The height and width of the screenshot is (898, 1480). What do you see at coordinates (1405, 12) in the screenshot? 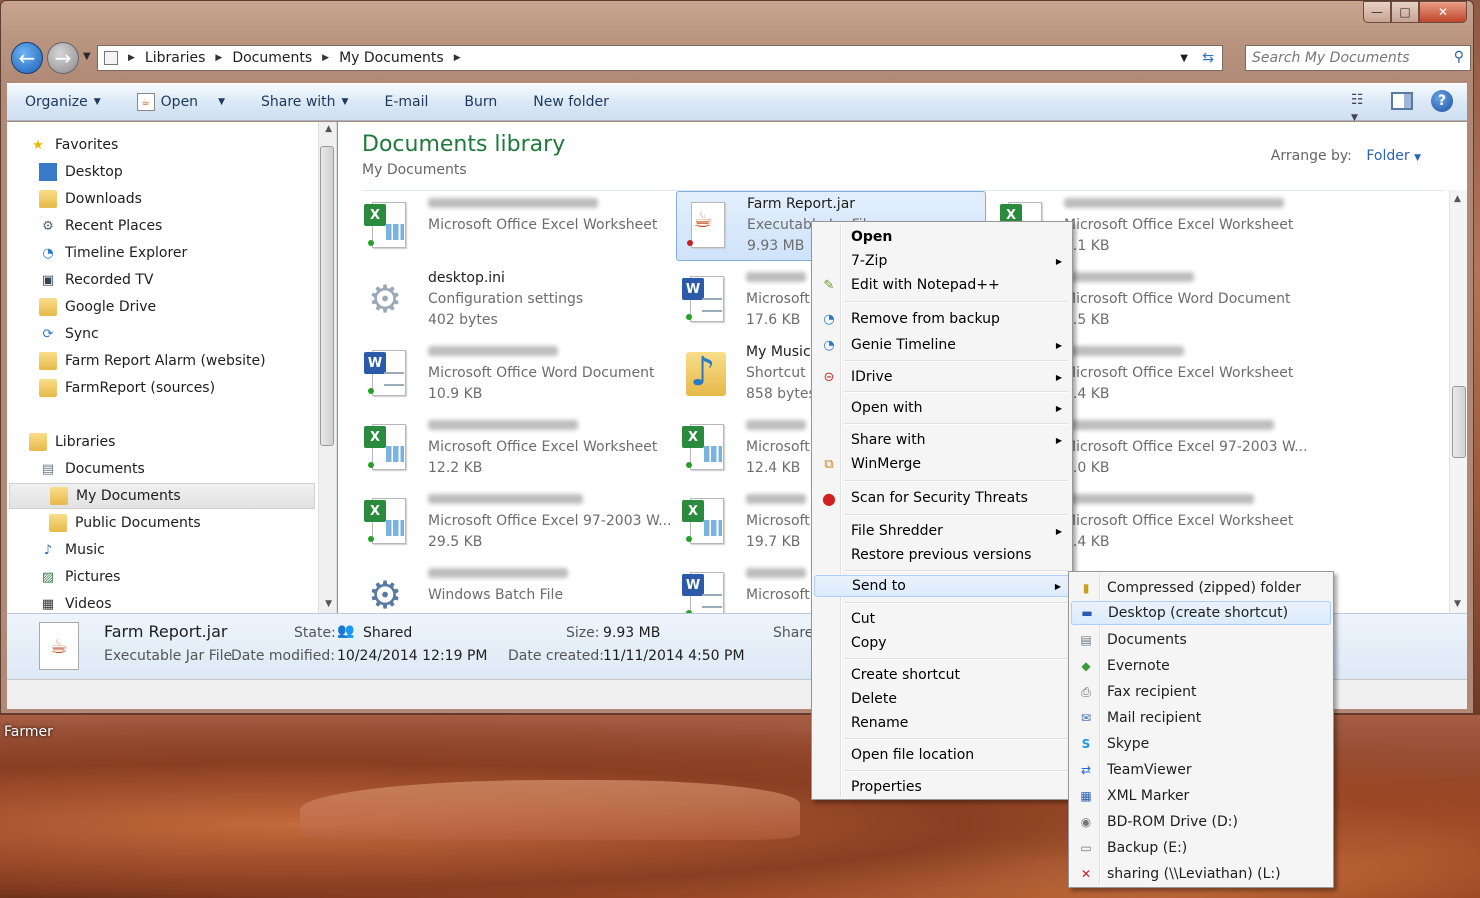
I see `maximize-button: □` at bounding box center [1405, 12].